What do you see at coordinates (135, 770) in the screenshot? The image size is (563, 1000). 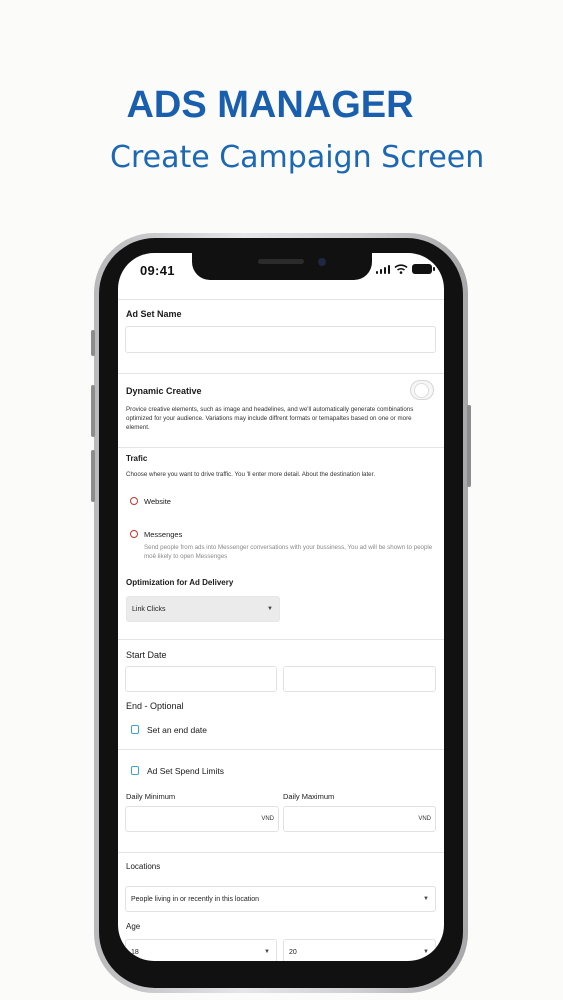 I see `spend-limits-checkbox` at bounding box center [135, 770].